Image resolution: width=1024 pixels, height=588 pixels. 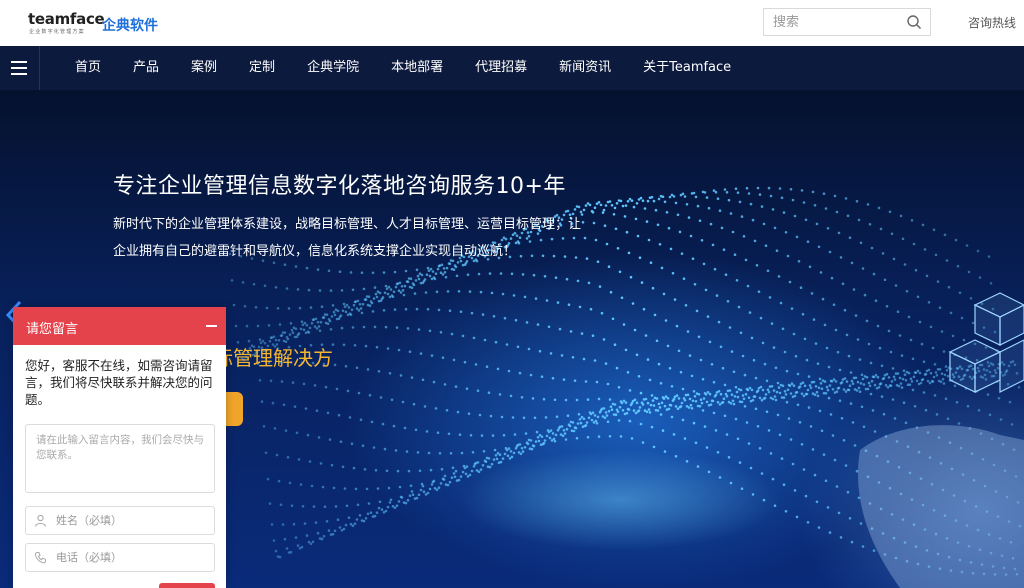 I want to click on user-icon, so click(x=40, y=520).